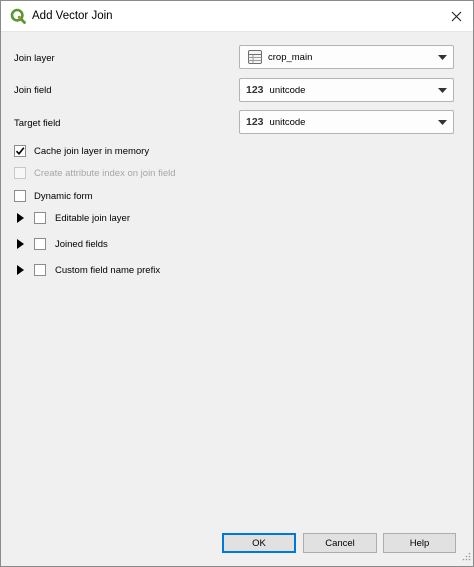 This screenshot has height=567, width=474. Describe the element at coordinates (259, 543) in the screenshot. I see `ok-button: OK` at that location.